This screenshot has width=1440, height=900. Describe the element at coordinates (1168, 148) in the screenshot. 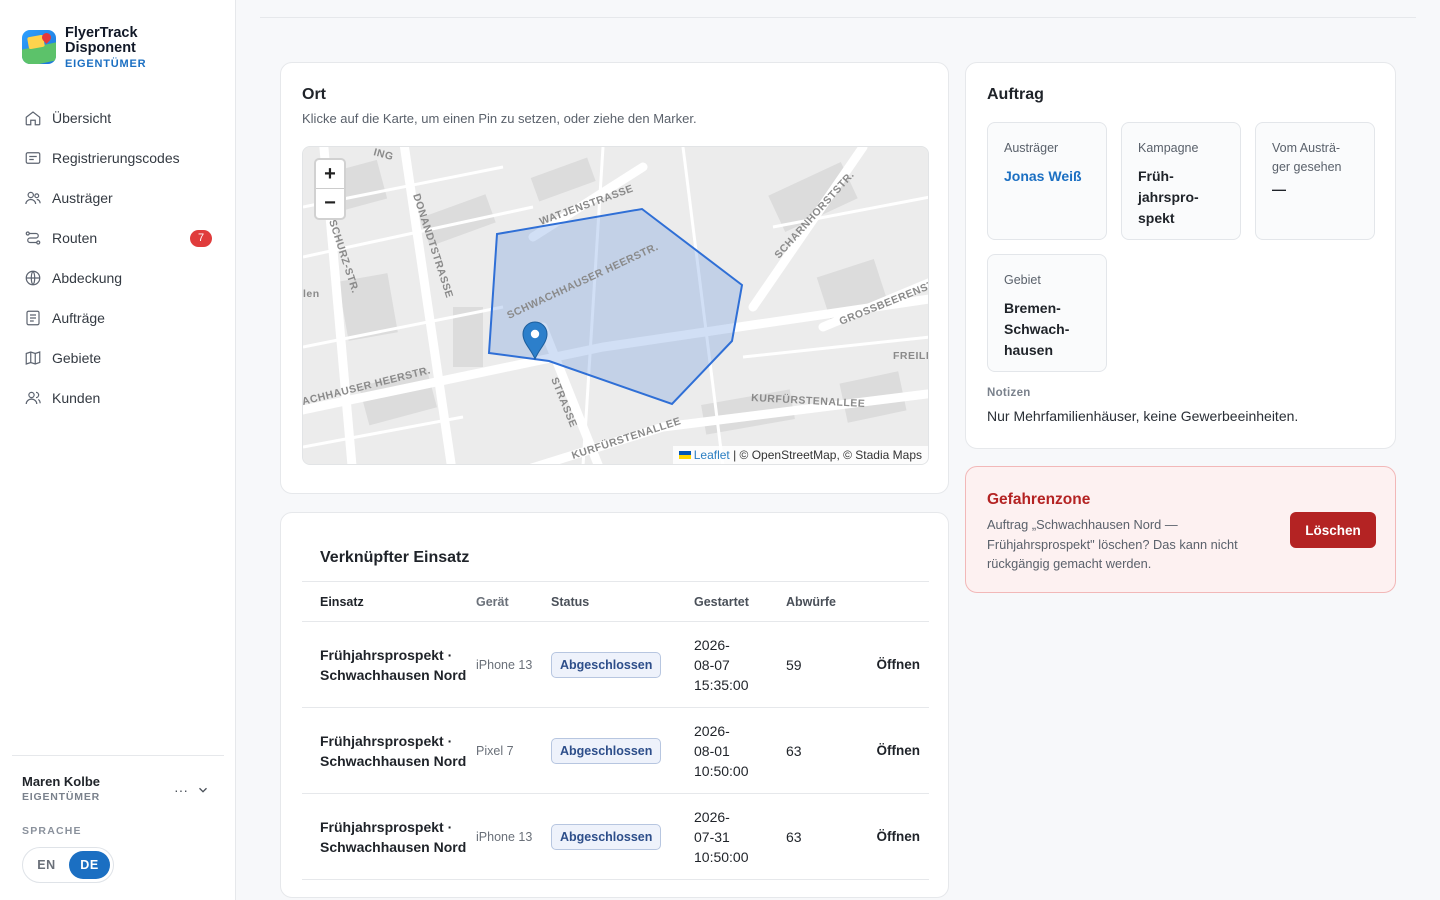

I see `tile-label: Kampagne` at that location.